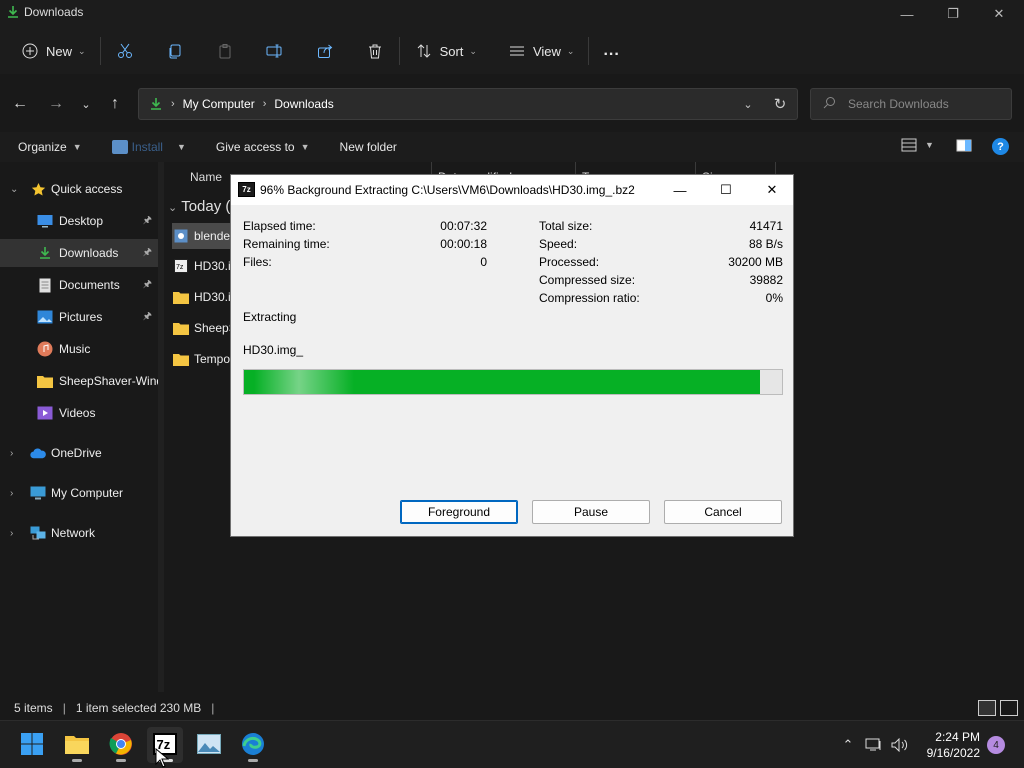 The height and width of the screenshot is (768, 1024). I want to click on address-bar: › My Computer › Downloads ⌄ ↻, so click(468, 104).